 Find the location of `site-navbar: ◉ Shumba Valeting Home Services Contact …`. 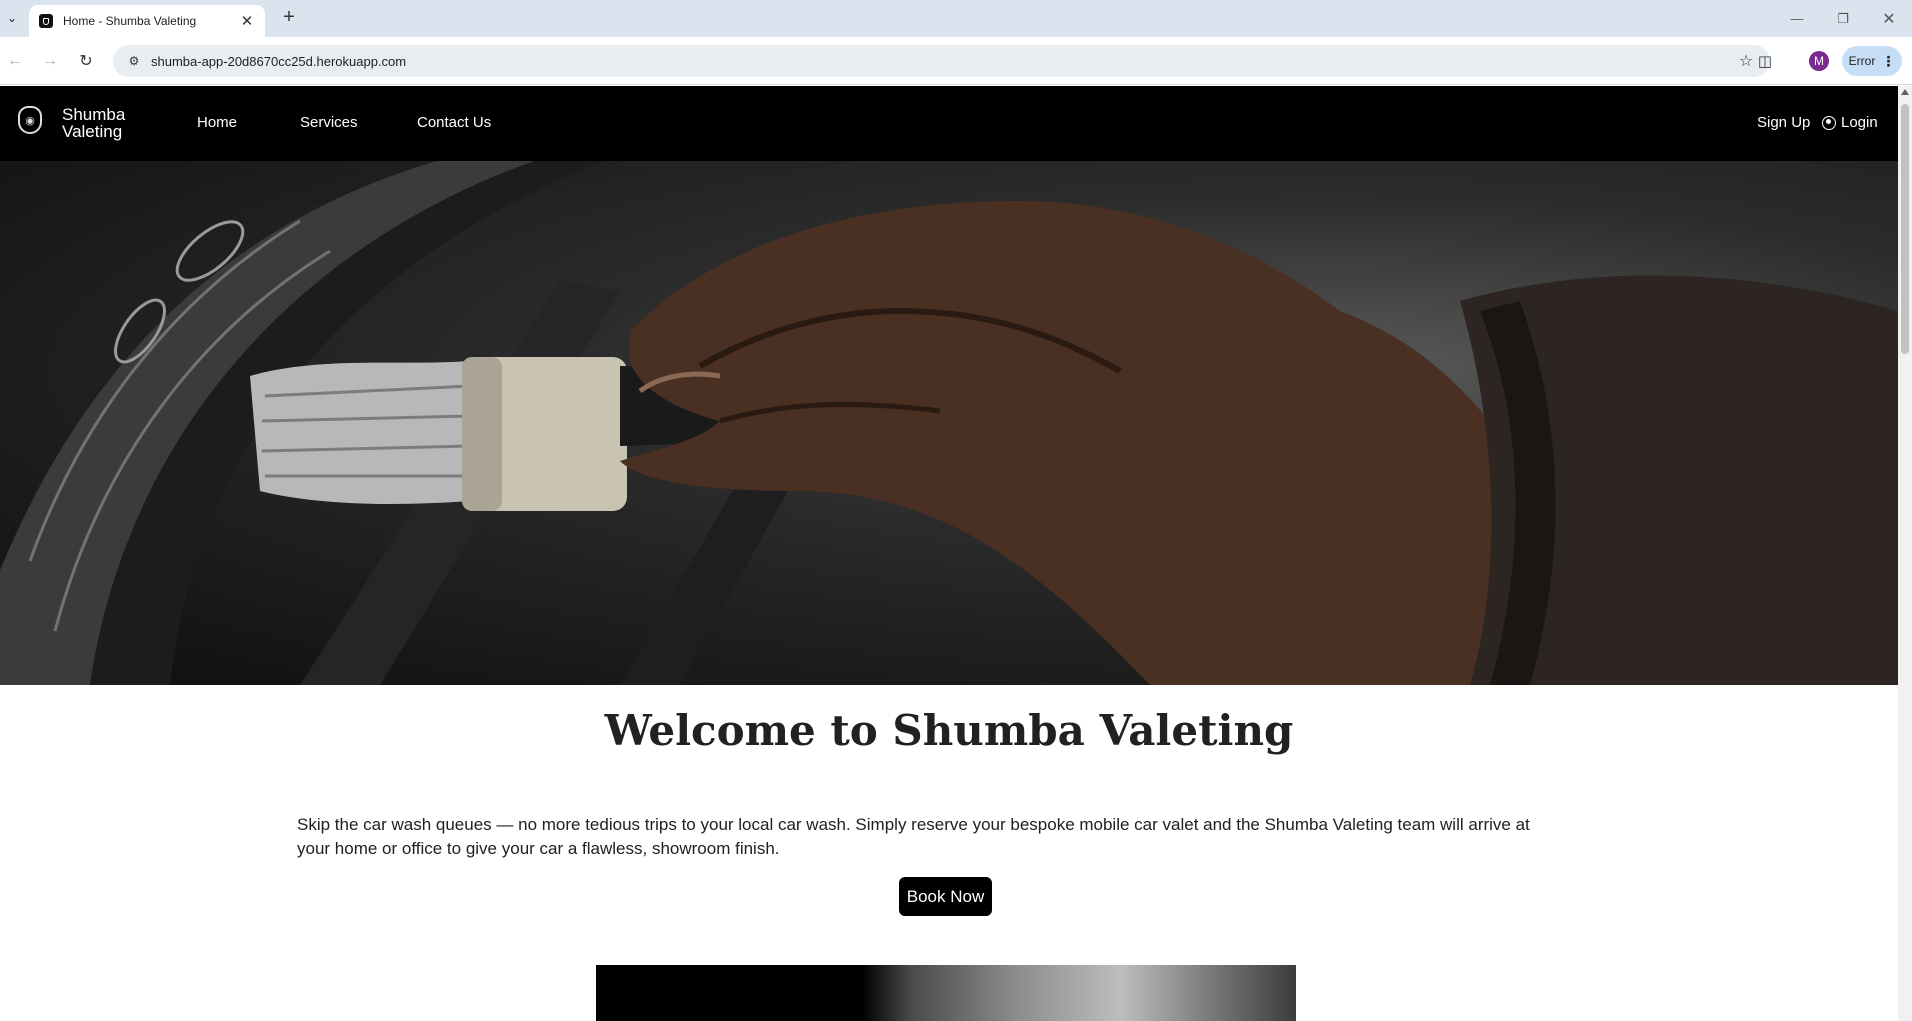

site-navbar: ◉ Shumba Valeting Home Services Contact … is located at coordinates (949, 123).